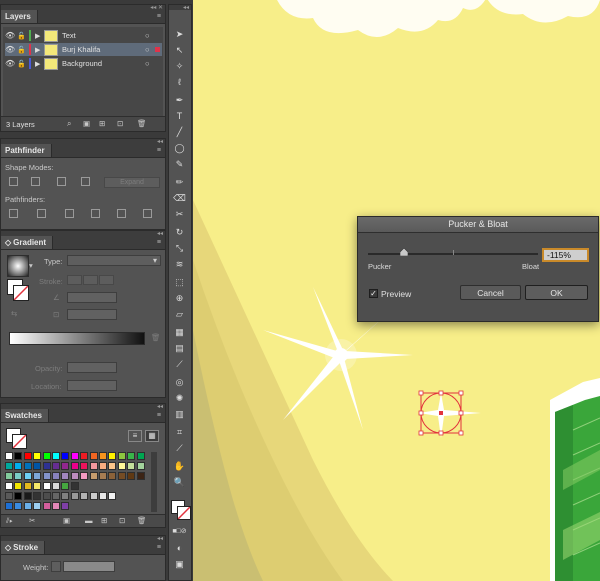 This screenshot has height=581, width=600. I want to click on preview-checkbox: ✓, so click(373, 293).